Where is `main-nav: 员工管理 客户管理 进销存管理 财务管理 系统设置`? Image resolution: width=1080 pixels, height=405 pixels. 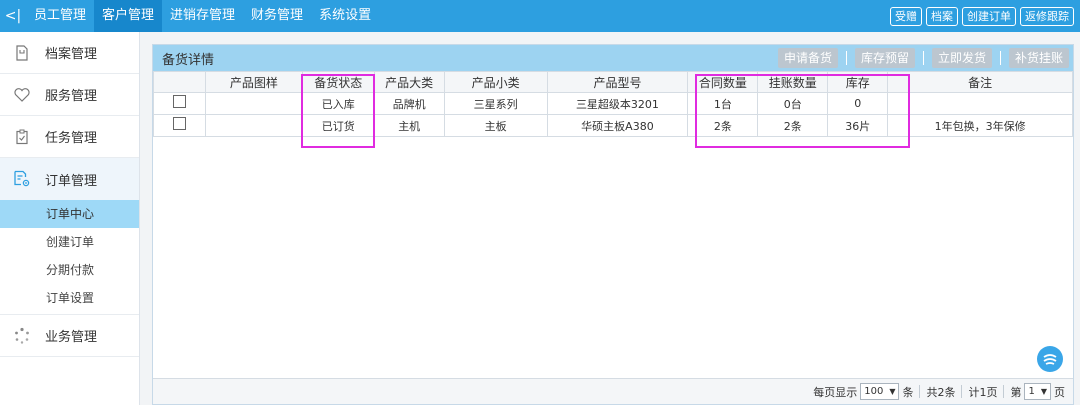 main-nav: 员工管理 客户管理 进销存管理 财务管理 系统设置 is located at coordinates (202, 16).